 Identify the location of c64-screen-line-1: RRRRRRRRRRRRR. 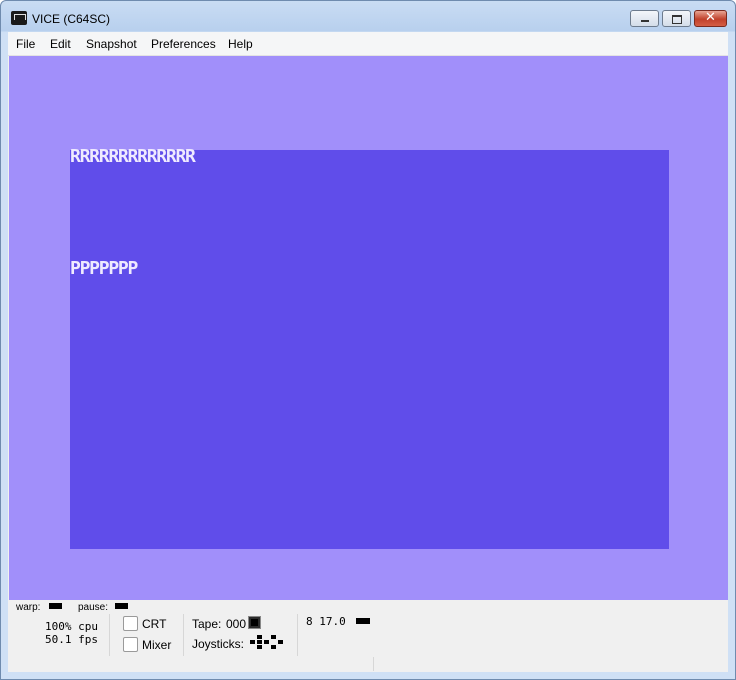
(133, 156).